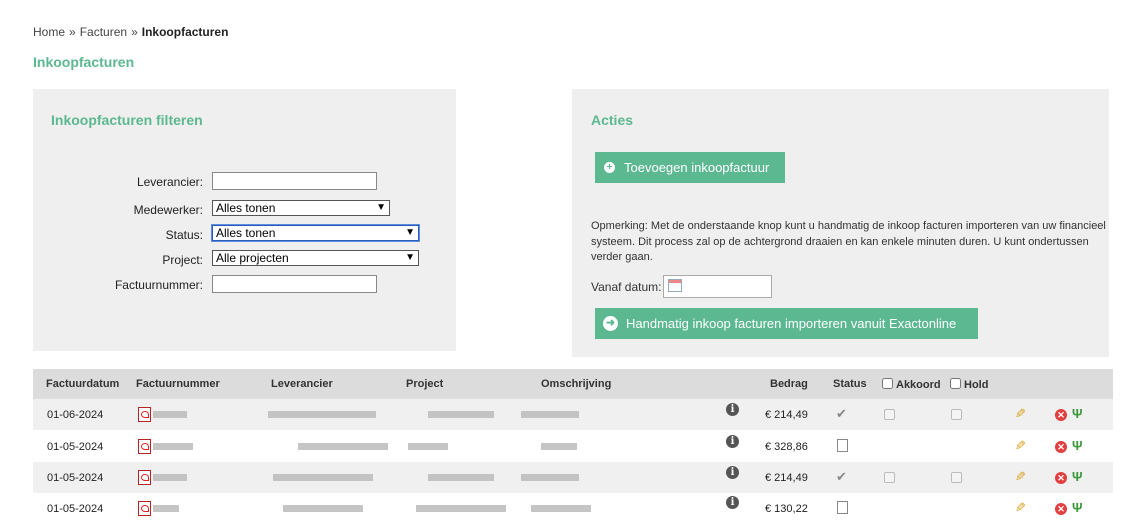 The image size is (1131, 525). What do you see at coordinates (610, 323) in the screenshot?
I see `arrow-right-icon: ➜` at bounding box center [610, 323].